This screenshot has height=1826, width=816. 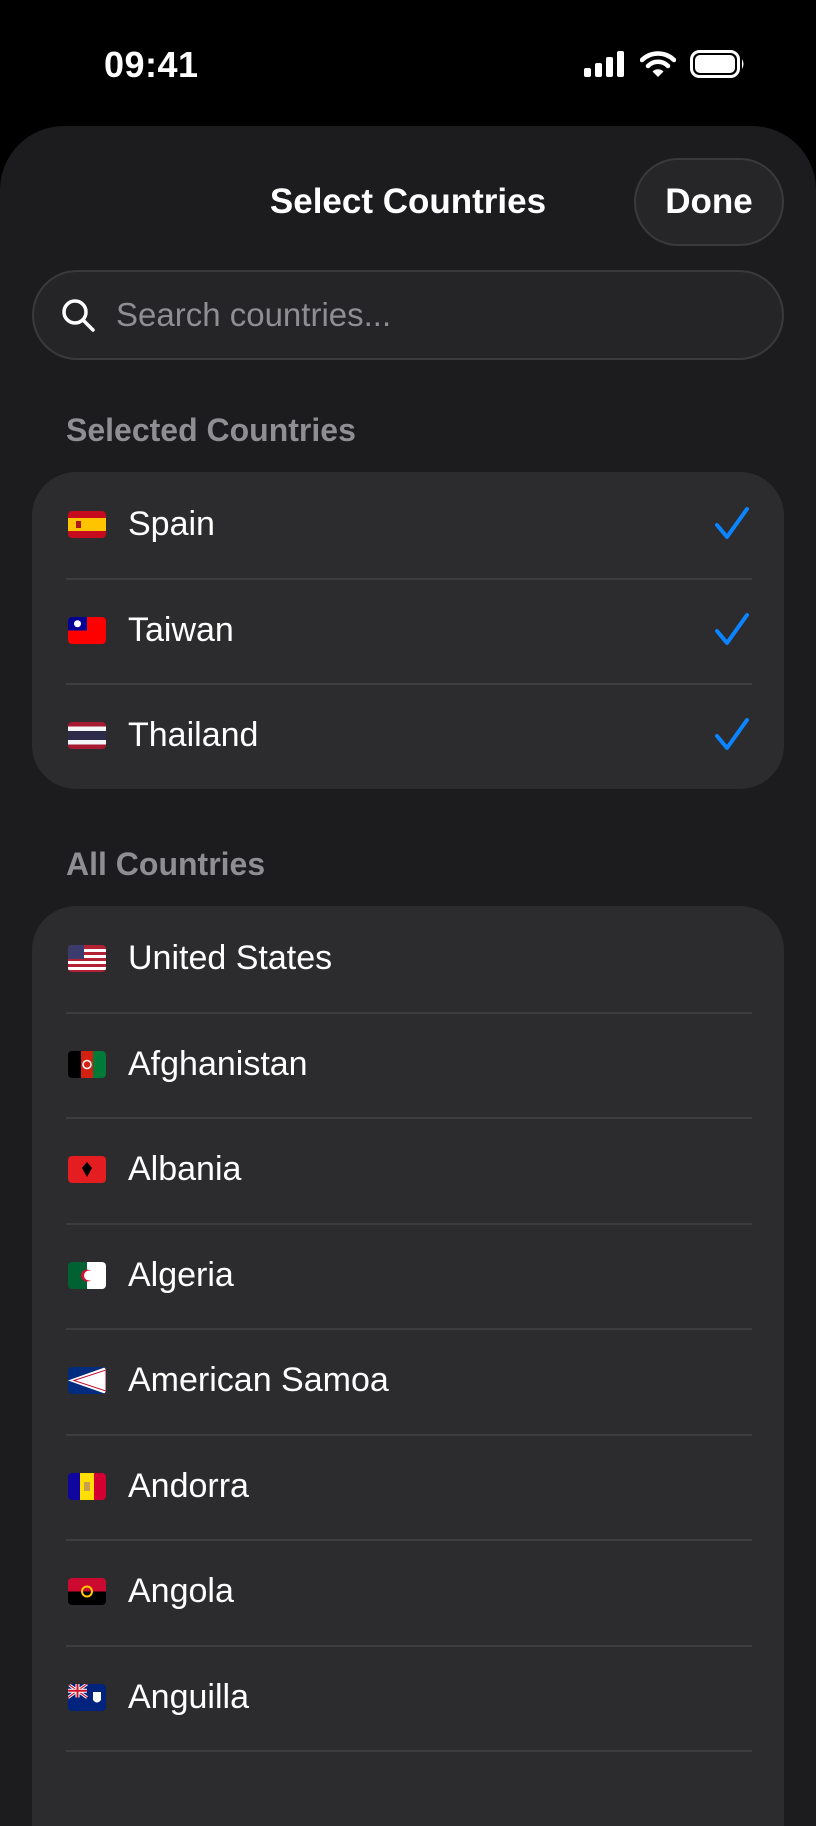 What do you see at coordinates (218, 1063) in the screenshot?
I see `country-name: Afghanistan` at bounding box center [218, 1063].